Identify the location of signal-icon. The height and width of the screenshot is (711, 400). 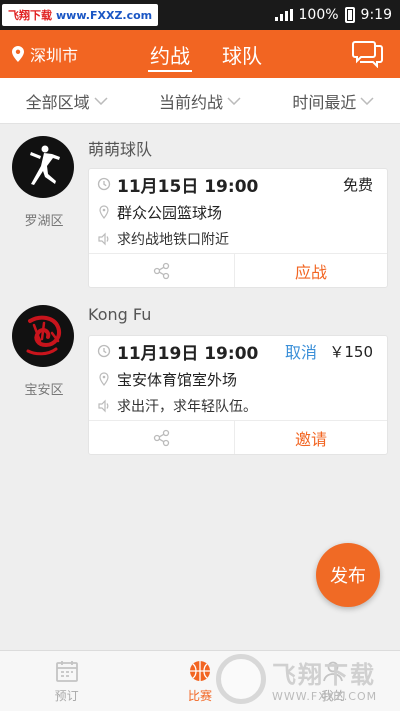
(283, 15).